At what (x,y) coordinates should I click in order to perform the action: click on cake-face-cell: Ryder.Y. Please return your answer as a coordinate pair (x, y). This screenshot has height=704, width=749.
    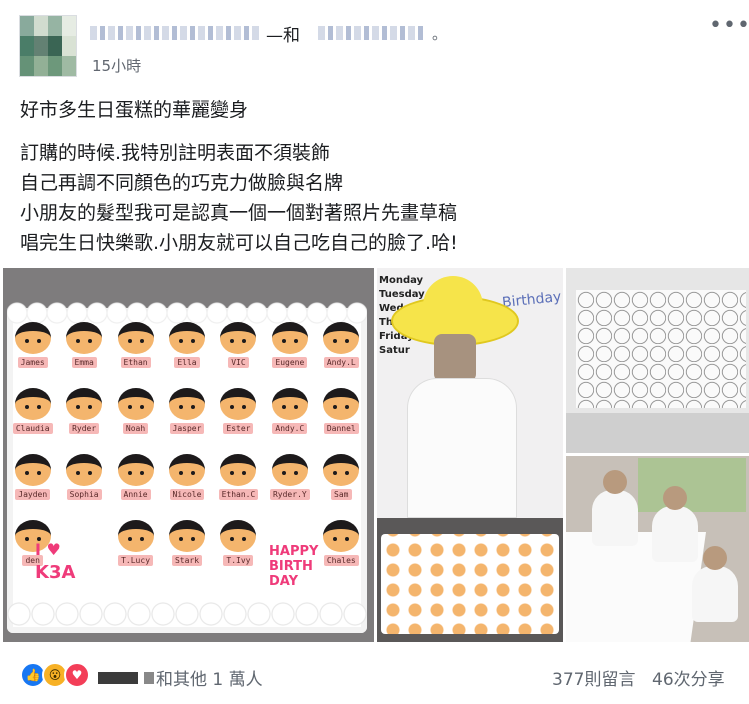
    Looking at the image, I should click on (289, 485).